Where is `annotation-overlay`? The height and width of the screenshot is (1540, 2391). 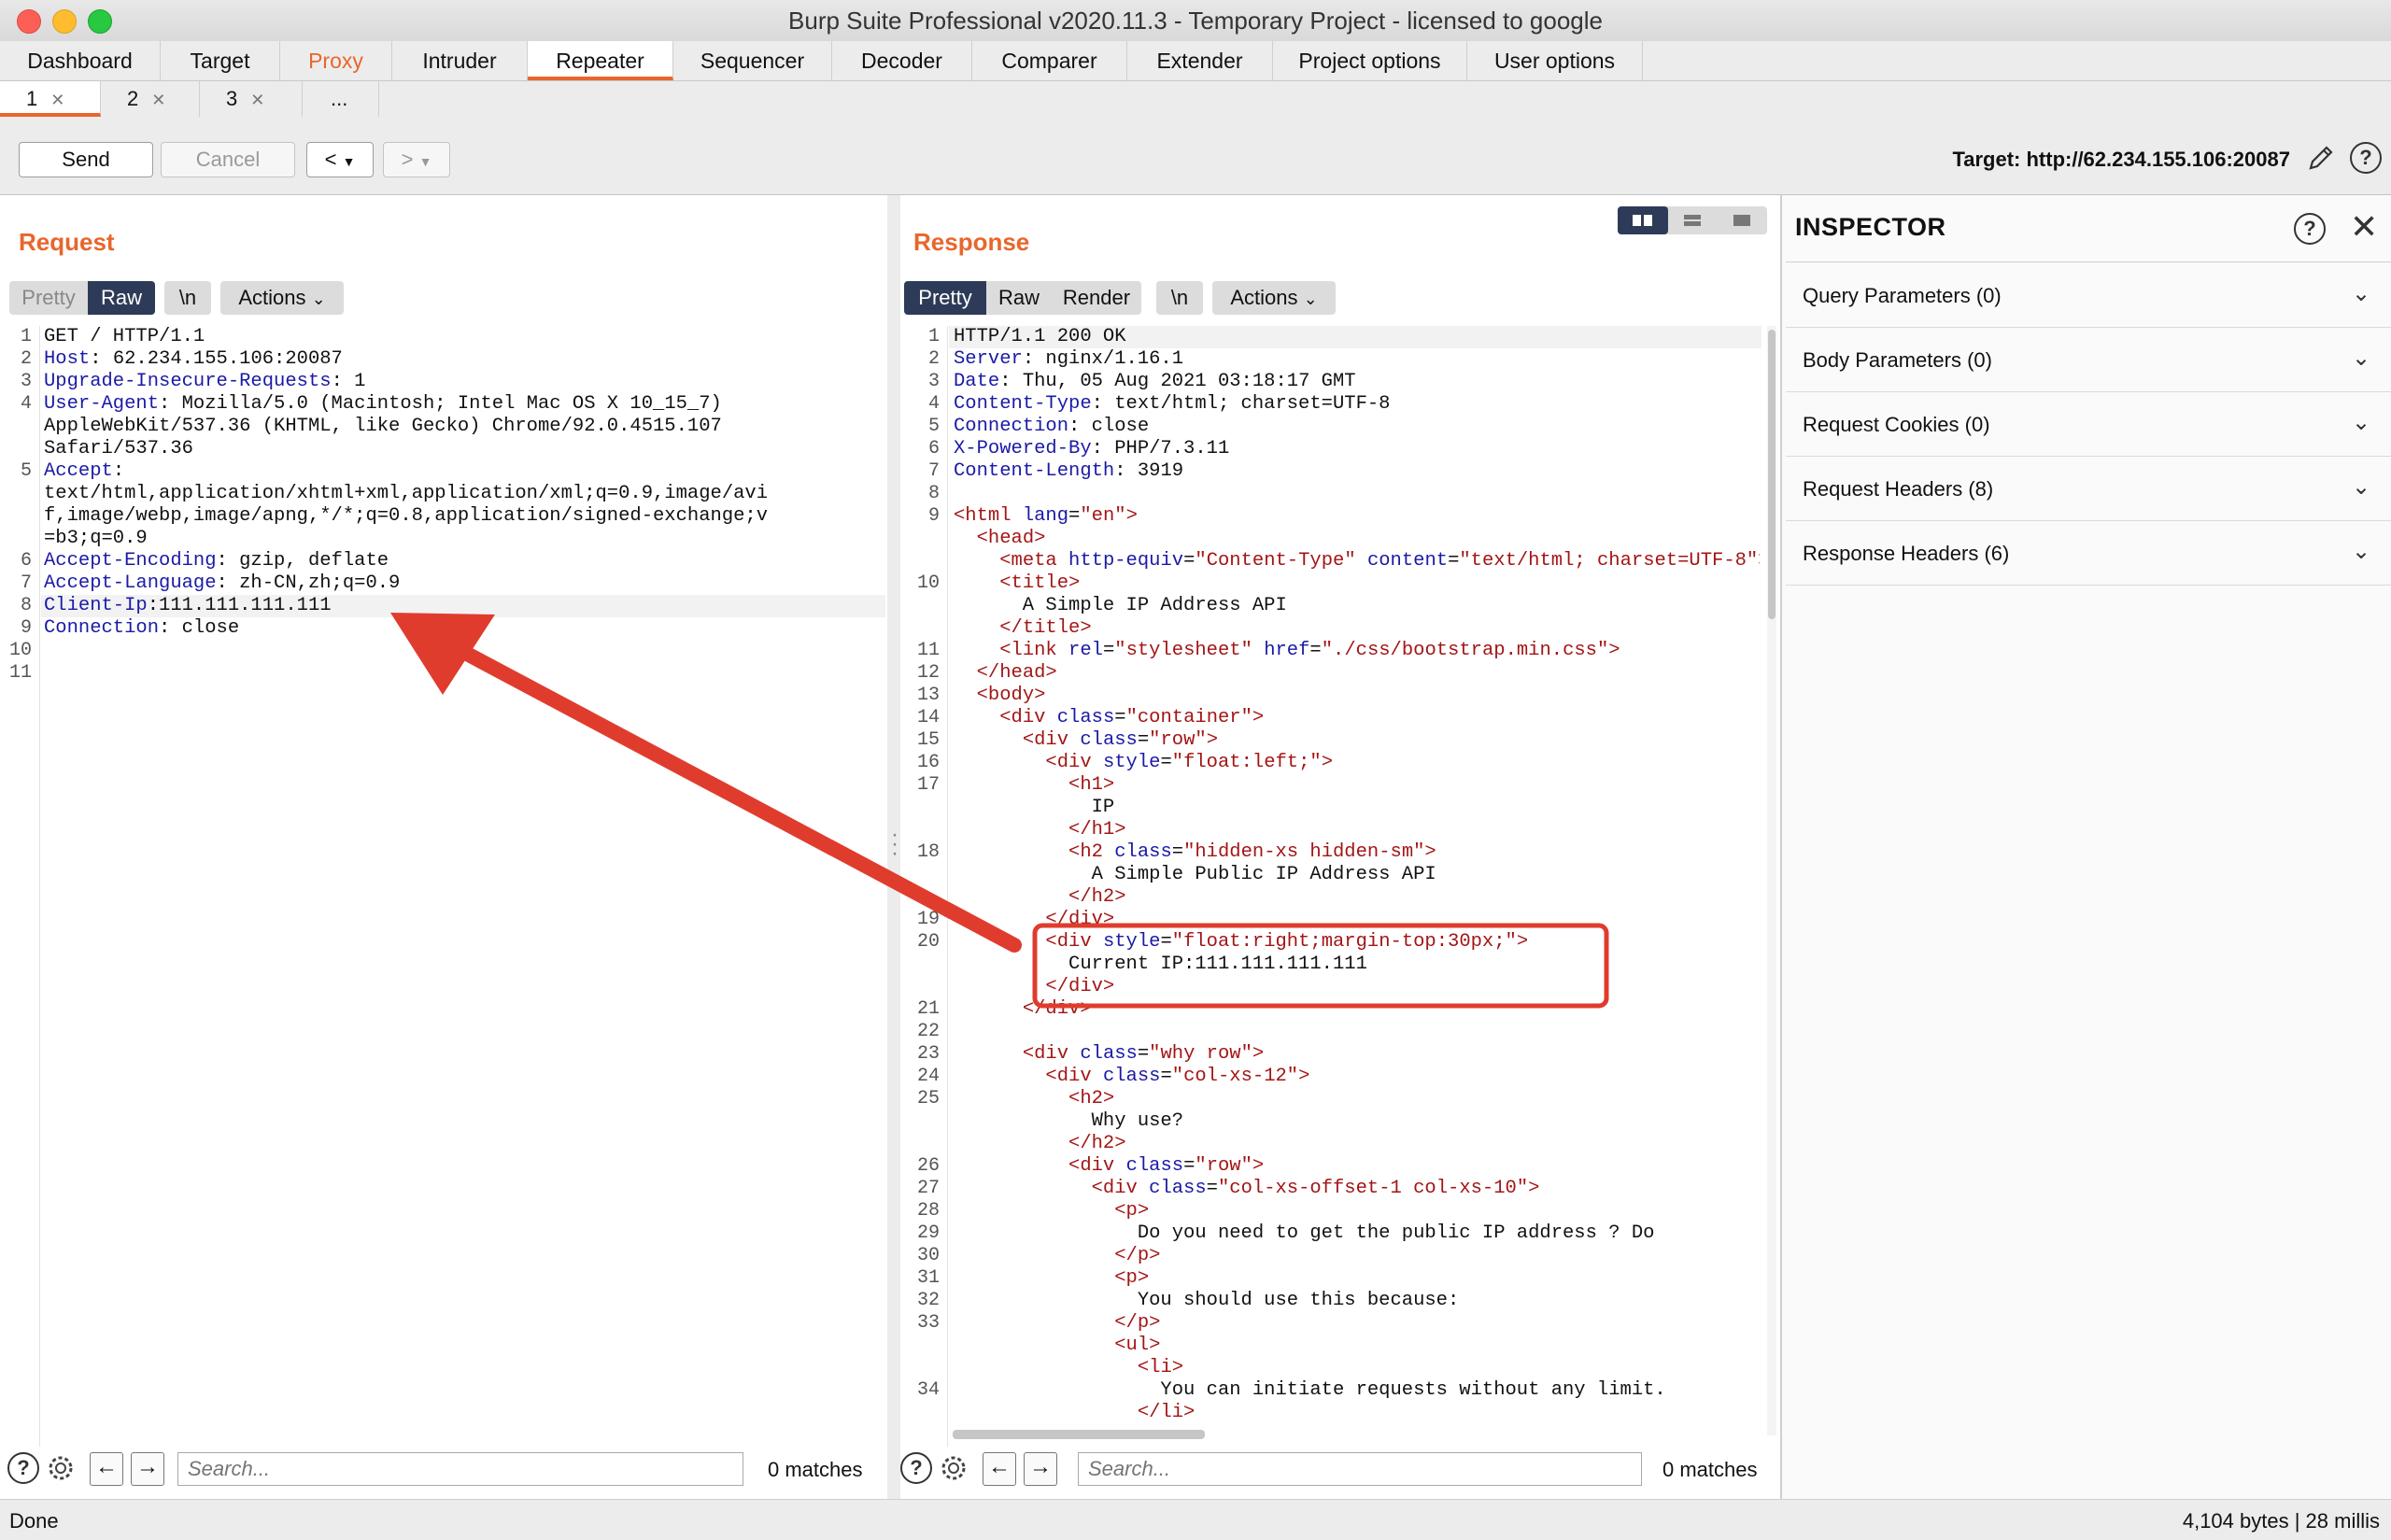 annotation-overlay is located at coordinates (1000, 811).